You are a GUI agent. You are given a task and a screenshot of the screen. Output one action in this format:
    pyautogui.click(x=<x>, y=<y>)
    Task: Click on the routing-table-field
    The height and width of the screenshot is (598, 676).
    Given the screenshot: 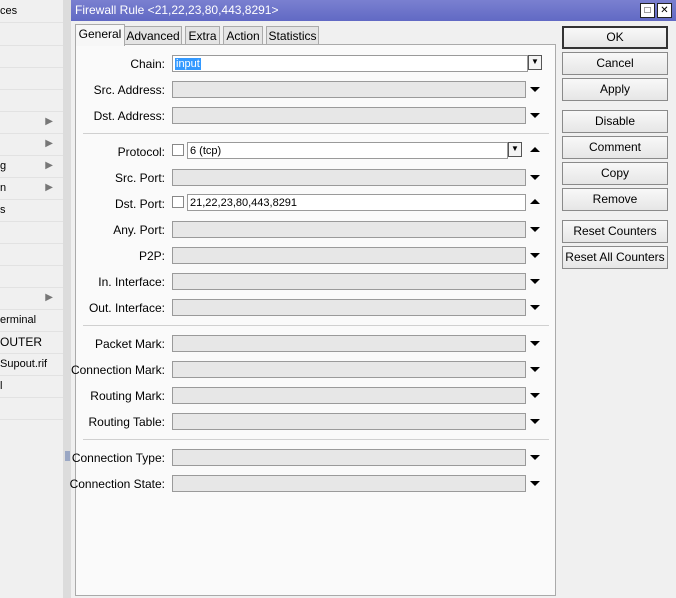 What is the action you would take?
    pyautogui.click(x=349, y=421)
    